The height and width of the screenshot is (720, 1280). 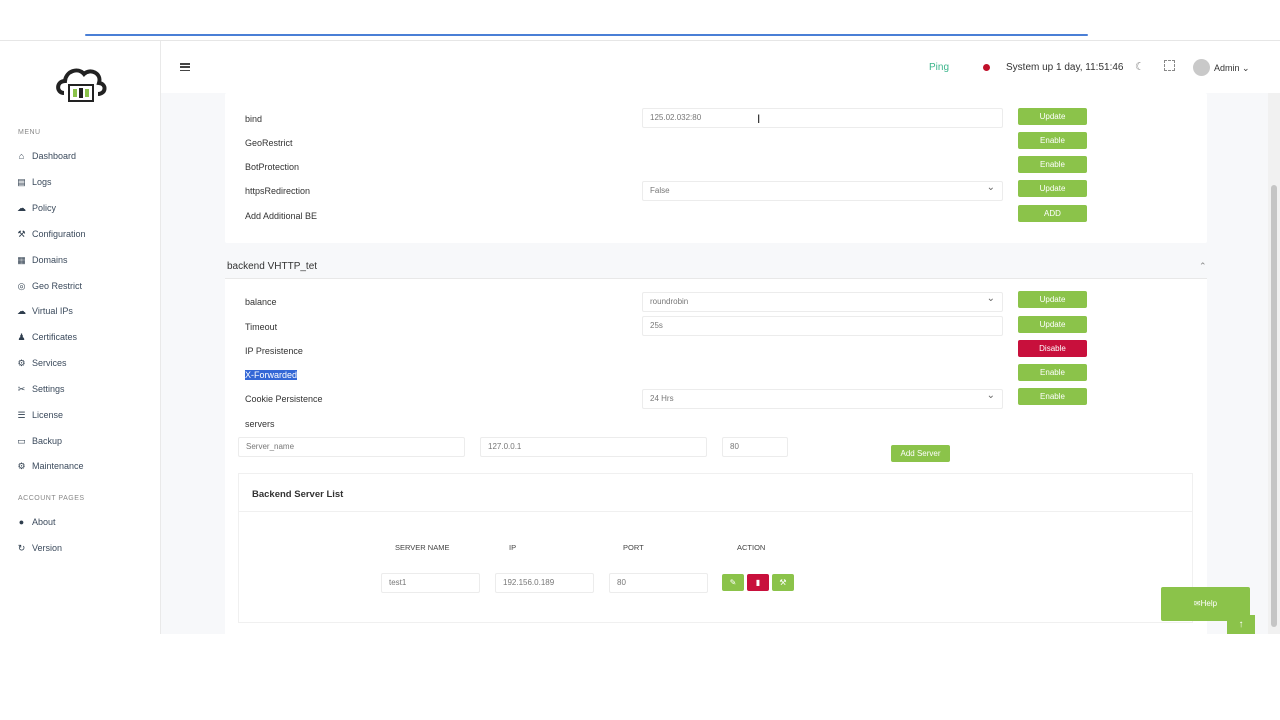 I want to click on sidebar-item-about: ● About, so click(x=36, y=522).